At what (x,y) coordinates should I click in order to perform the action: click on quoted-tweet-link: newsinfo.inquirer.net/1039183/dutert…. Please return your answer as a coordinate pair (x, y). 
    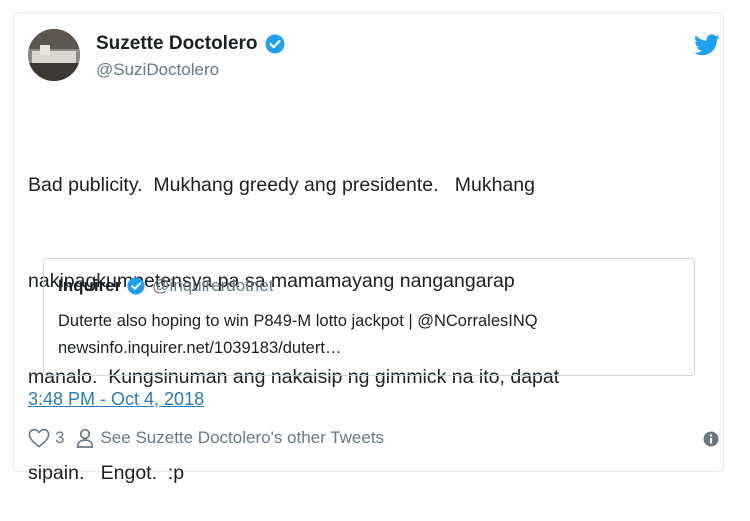
    Looking at the image, I should click on (370, 348).